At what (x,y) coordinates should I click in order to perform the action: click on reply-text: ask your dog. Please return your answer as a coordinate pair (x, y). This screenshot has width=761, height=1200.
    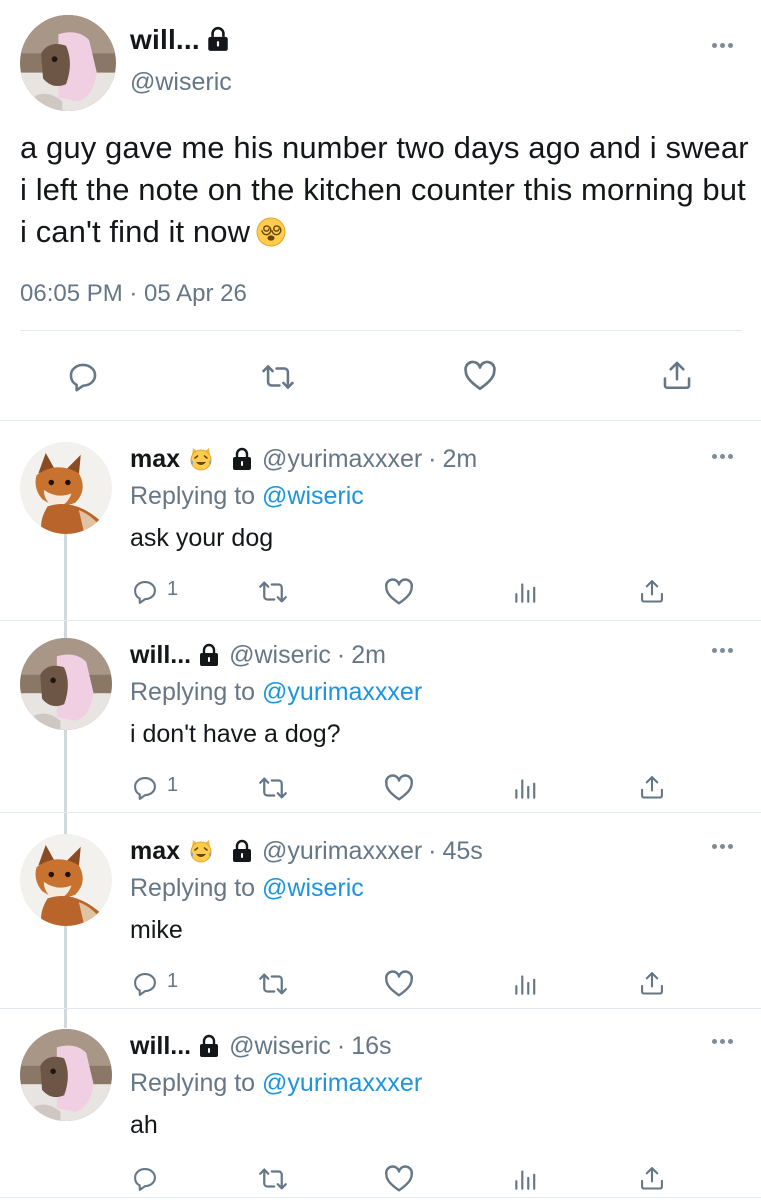
    Looking at the image, I should click on (202, 538).